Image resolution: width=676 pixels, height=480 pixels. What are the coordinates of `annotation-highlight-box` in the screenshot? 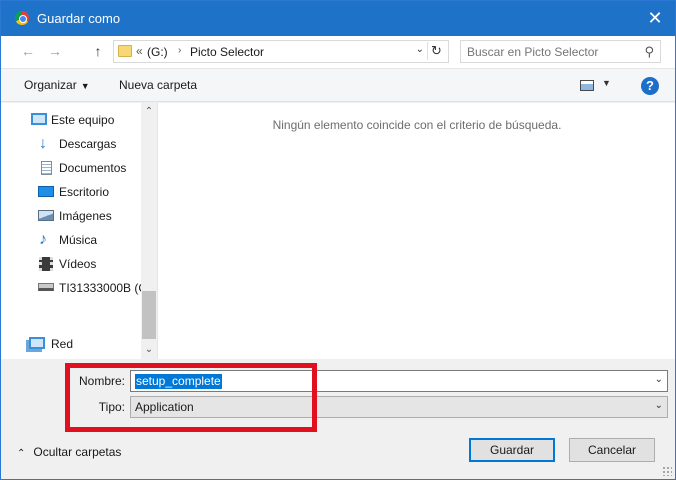 It's located at (191, 397).